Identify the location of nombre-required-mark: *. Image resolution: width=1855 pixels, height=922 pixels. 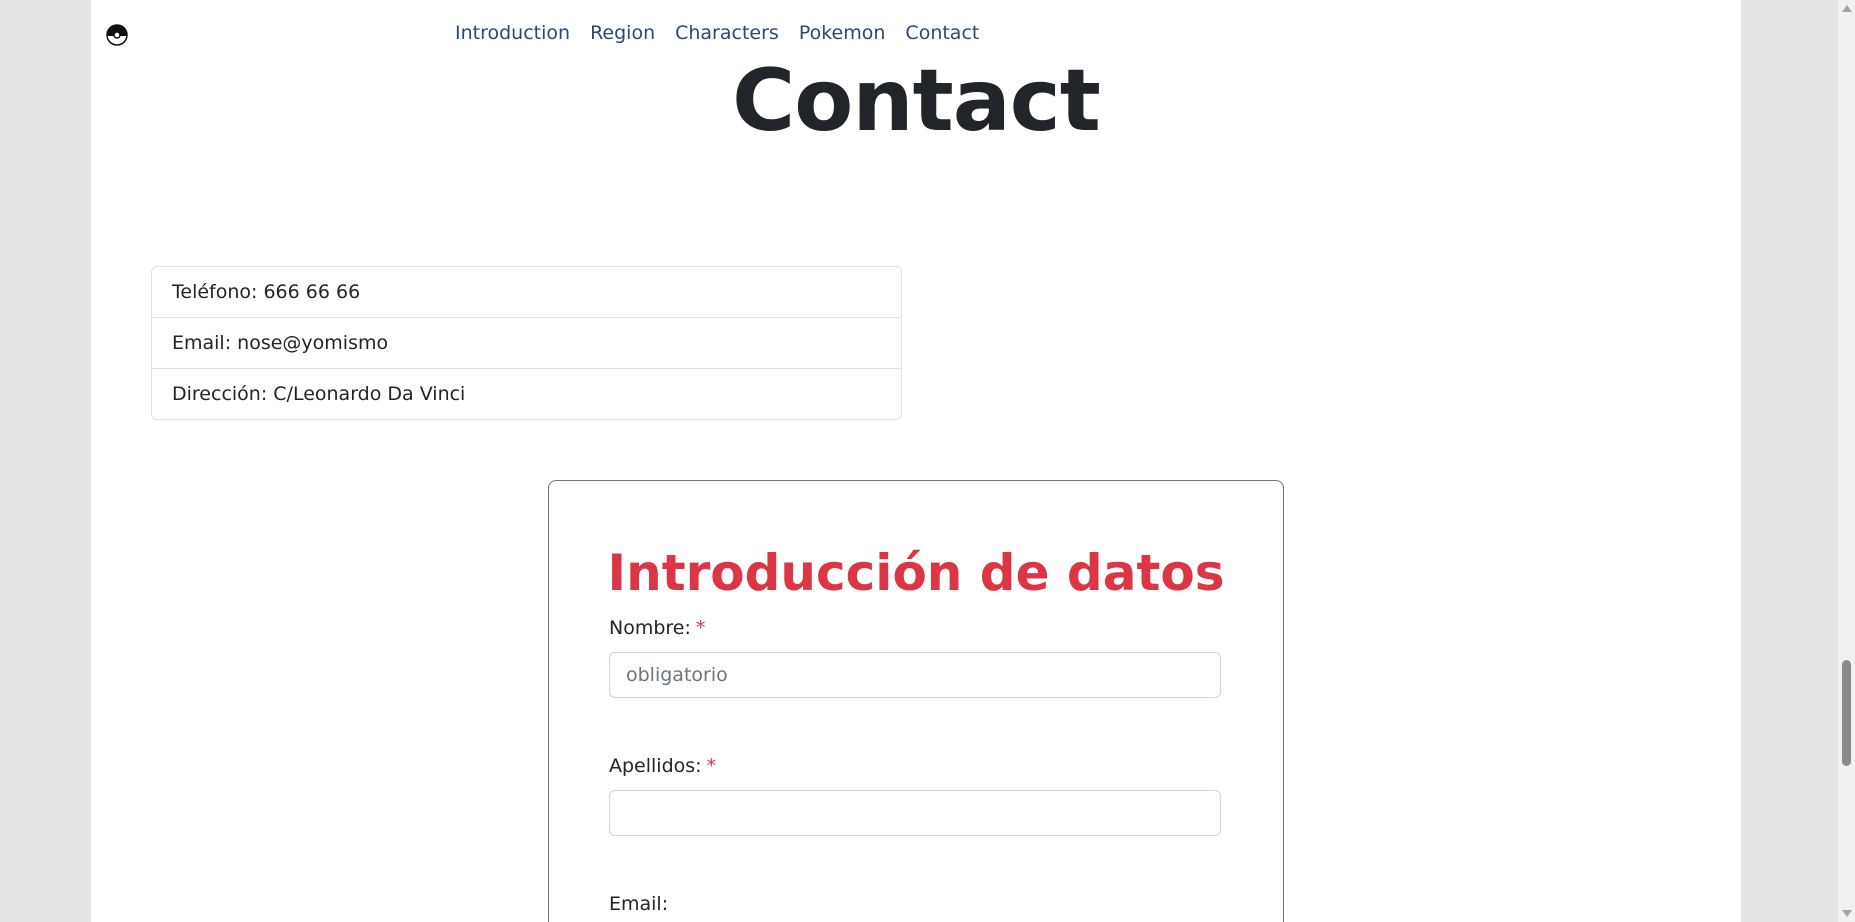
(700, 628).